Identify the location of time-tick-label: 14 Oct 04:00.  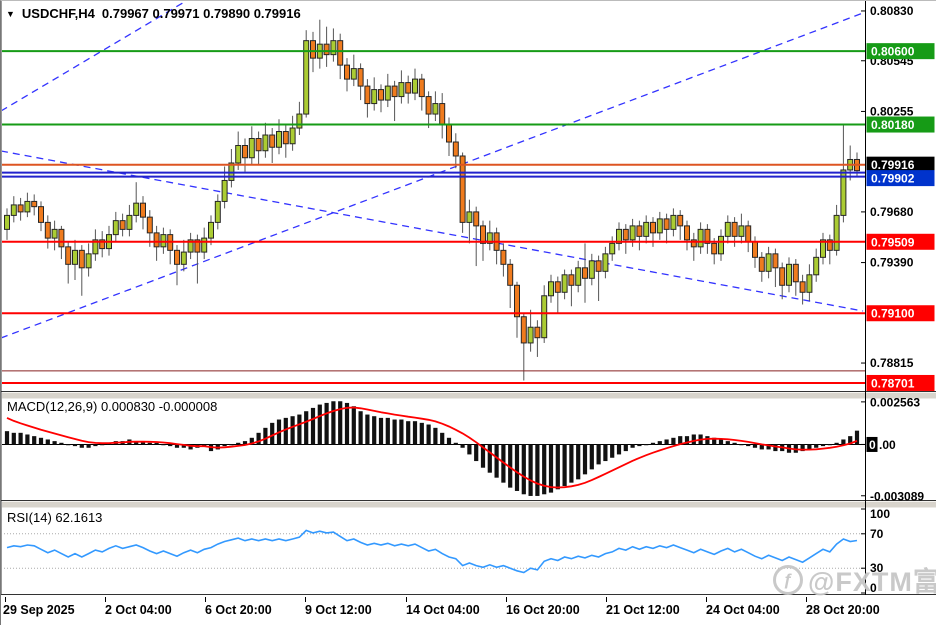
(443, 610).